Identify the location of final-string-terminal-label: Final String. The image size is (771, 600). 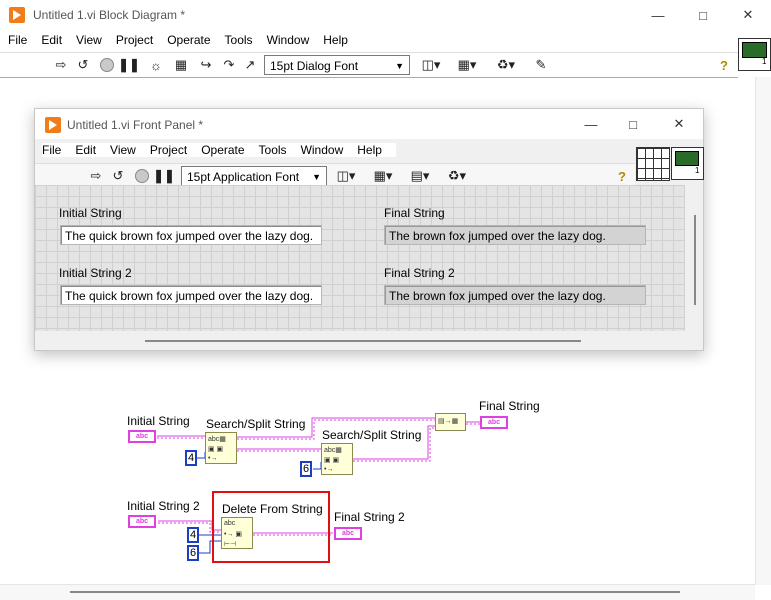
(509, 406).